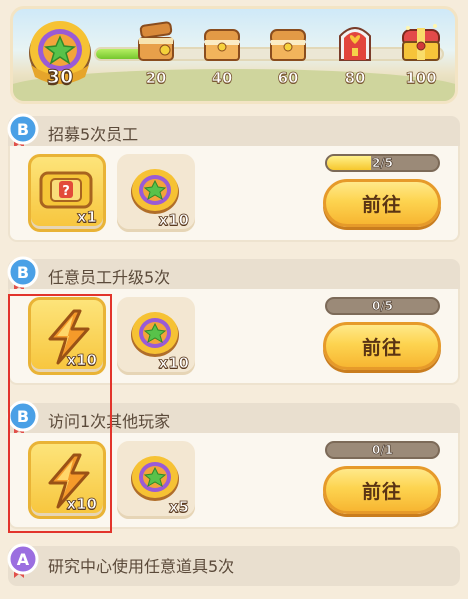 This screenshot has width=468, height=599. I want to click on reward-quantity: x5, so click(178, 507).